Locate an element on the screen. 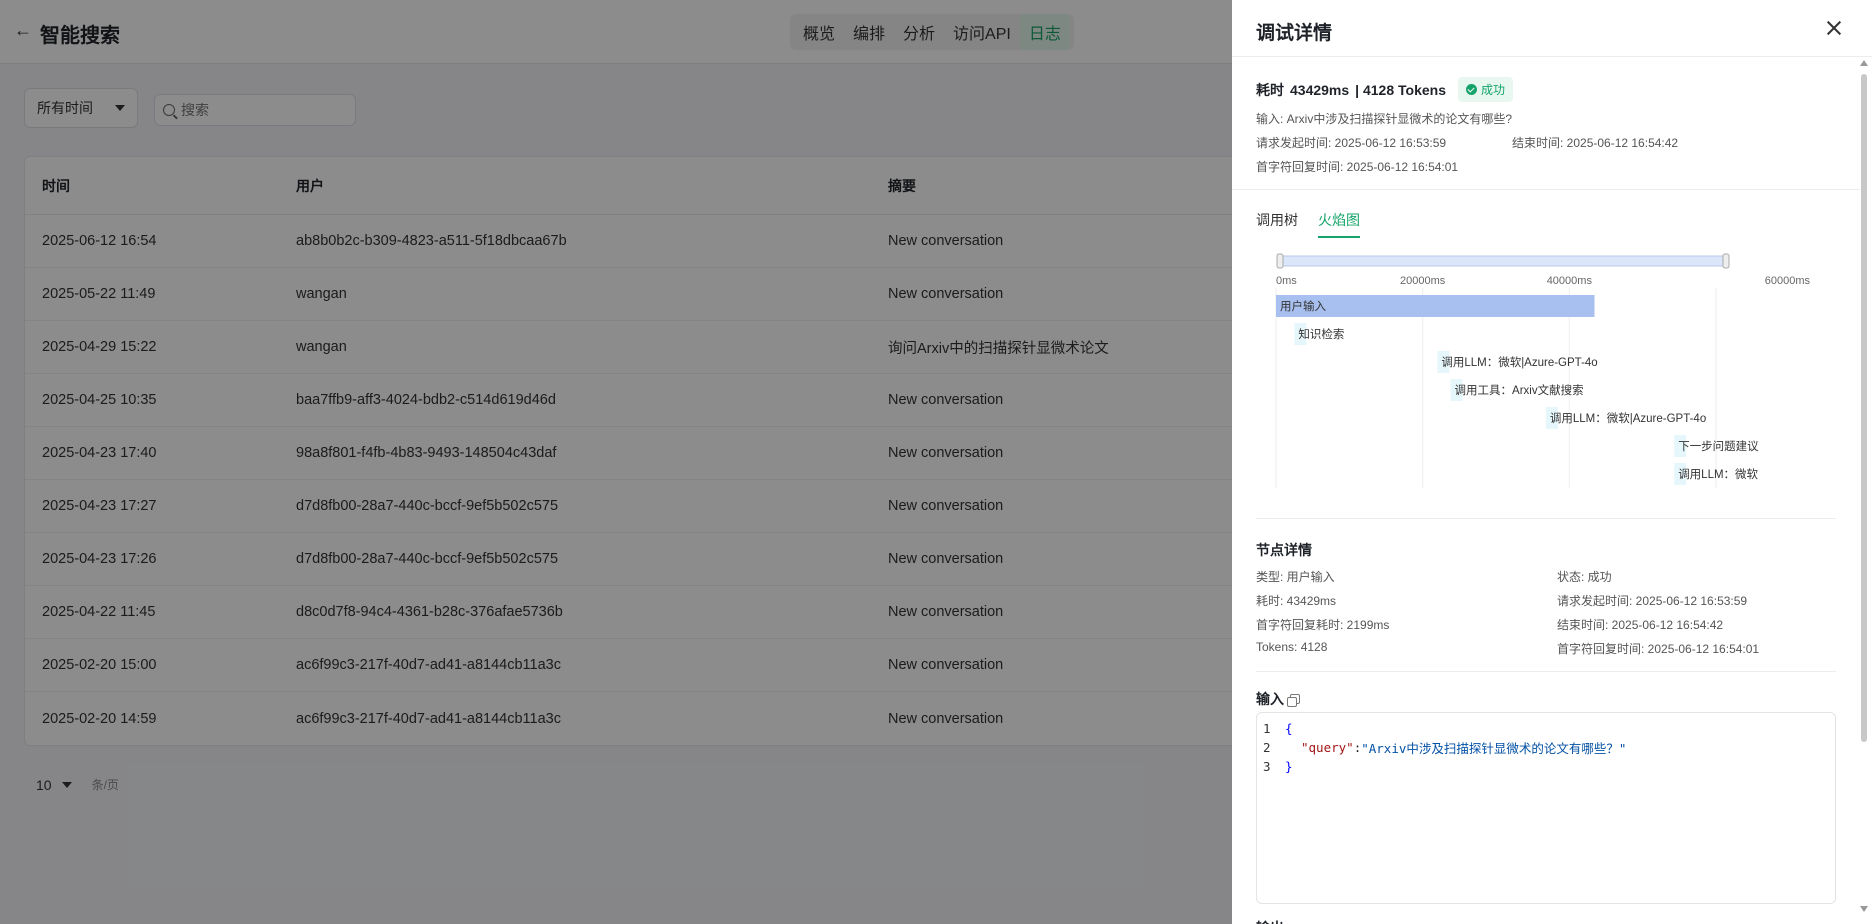 This screenshot has width=1872, height=924. input-label: 输入 is located at coordinates (1270, 699).